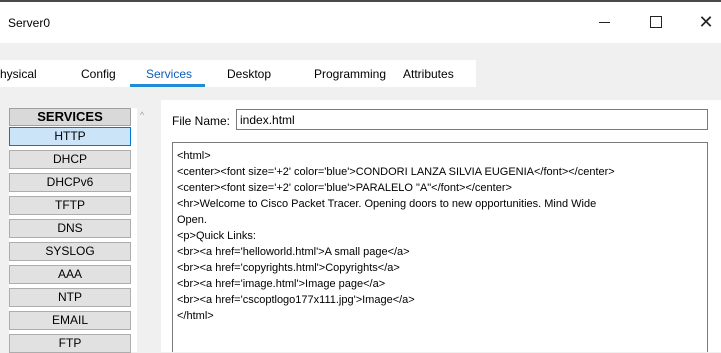 The image size is (721, 353). I want to click on service-ntp: NTP, so click(70, 297).